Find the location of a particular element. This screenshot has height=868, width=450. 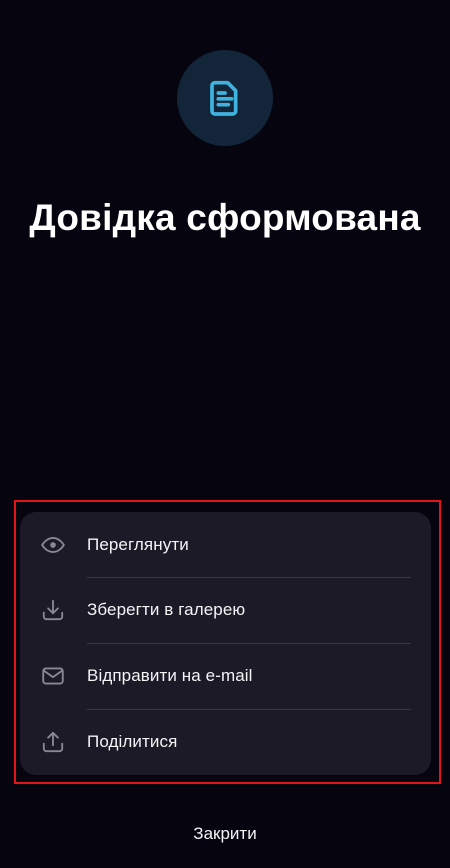

document-icon is located at coordinates (224, 98).